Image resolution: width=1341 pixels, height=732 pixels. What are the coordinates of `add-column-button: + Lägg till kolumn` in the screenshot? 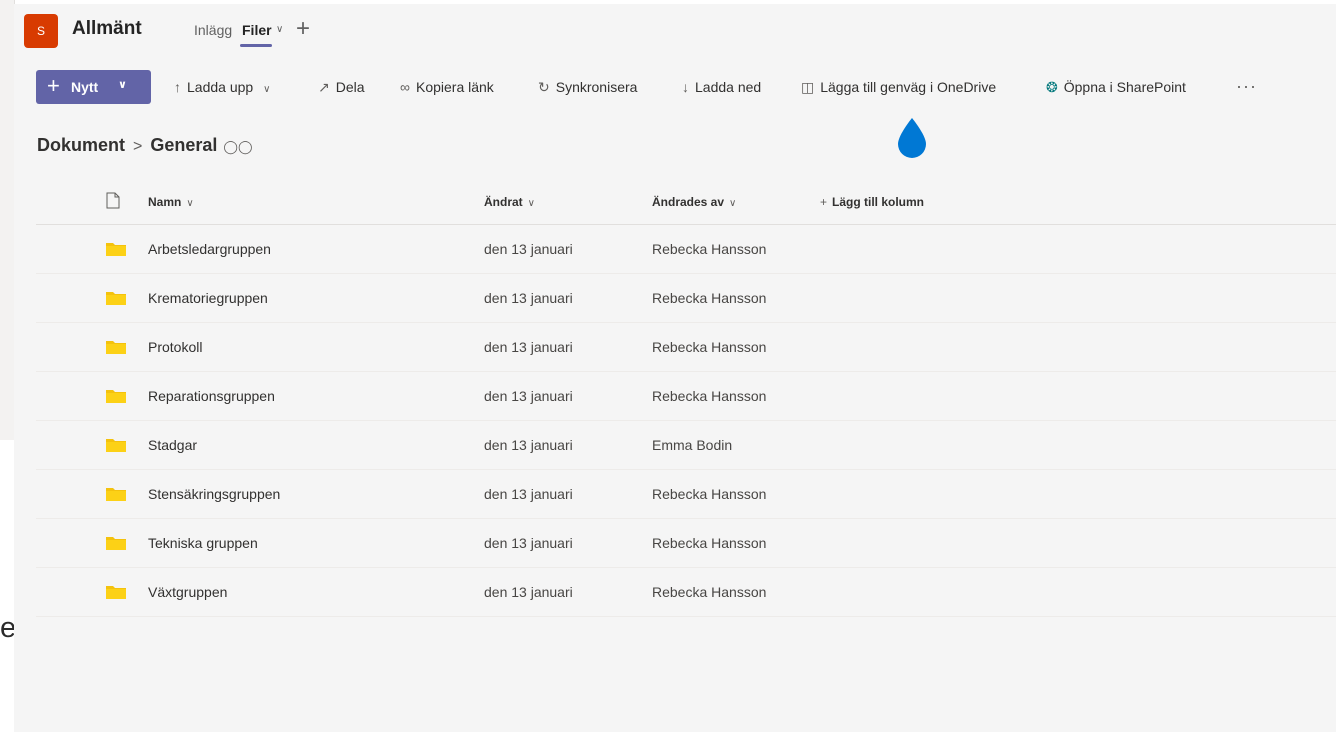 It's located at (872, 202).